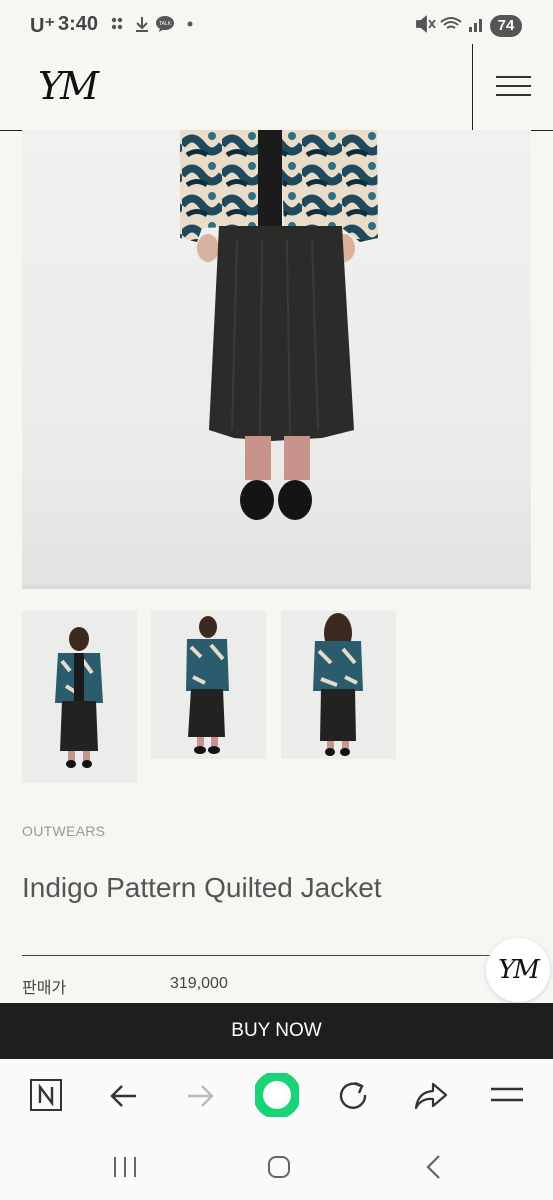 This screenshot has height=1200, width=553. I want to click on browser-toolbar, so click(276, 1097).